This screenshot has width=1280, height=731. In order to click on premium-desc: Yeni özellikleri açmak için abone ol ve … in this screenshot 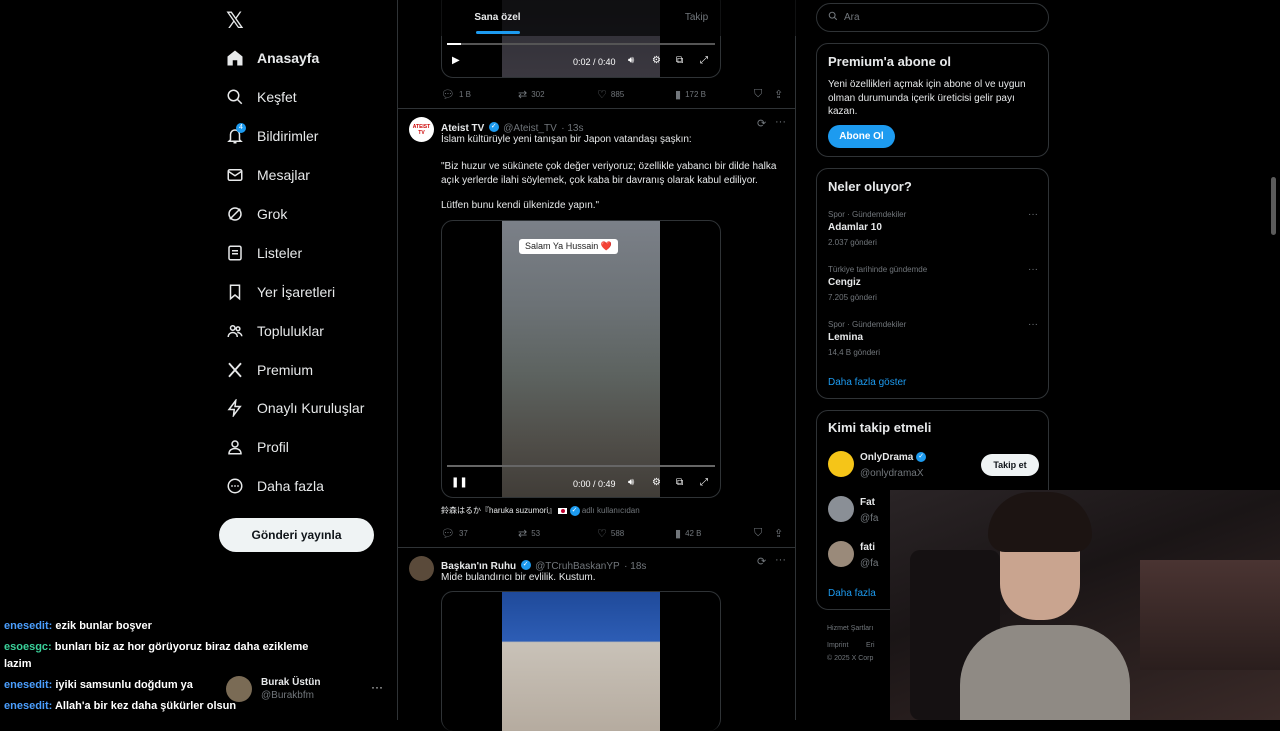, I will do `click(927, 98)`.